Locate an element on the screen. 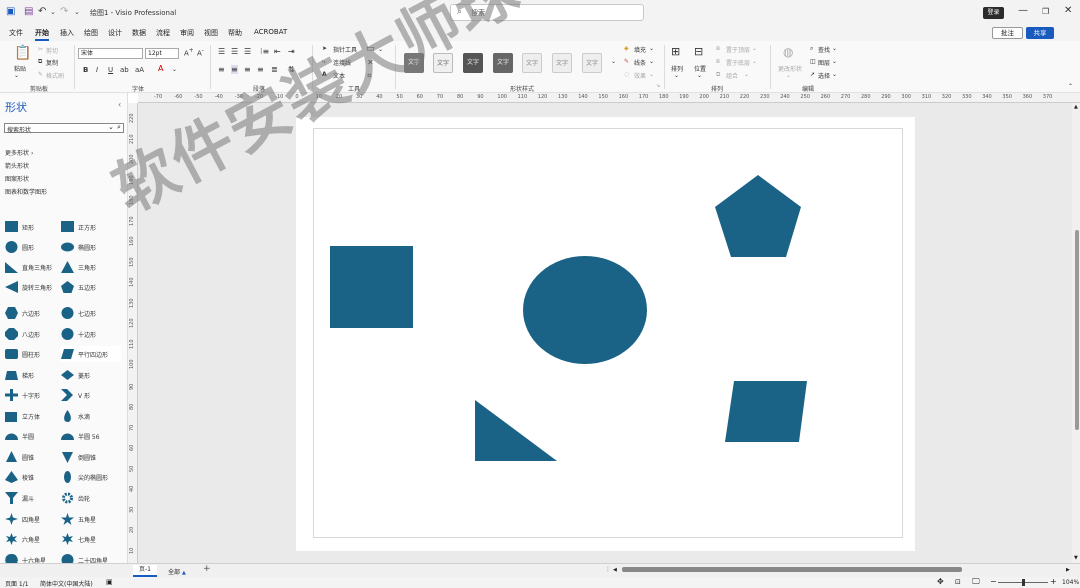 This screenshot has height=588, width=1080. ellipse-shape is located at coordinates (585, 310).